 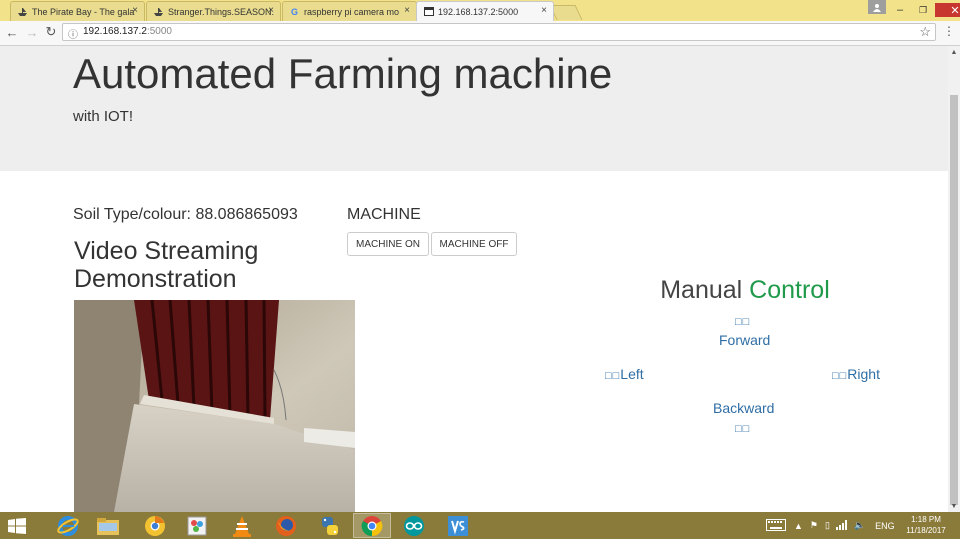 I want to click on scrollbar-thumb, so click(x=954, y=300).